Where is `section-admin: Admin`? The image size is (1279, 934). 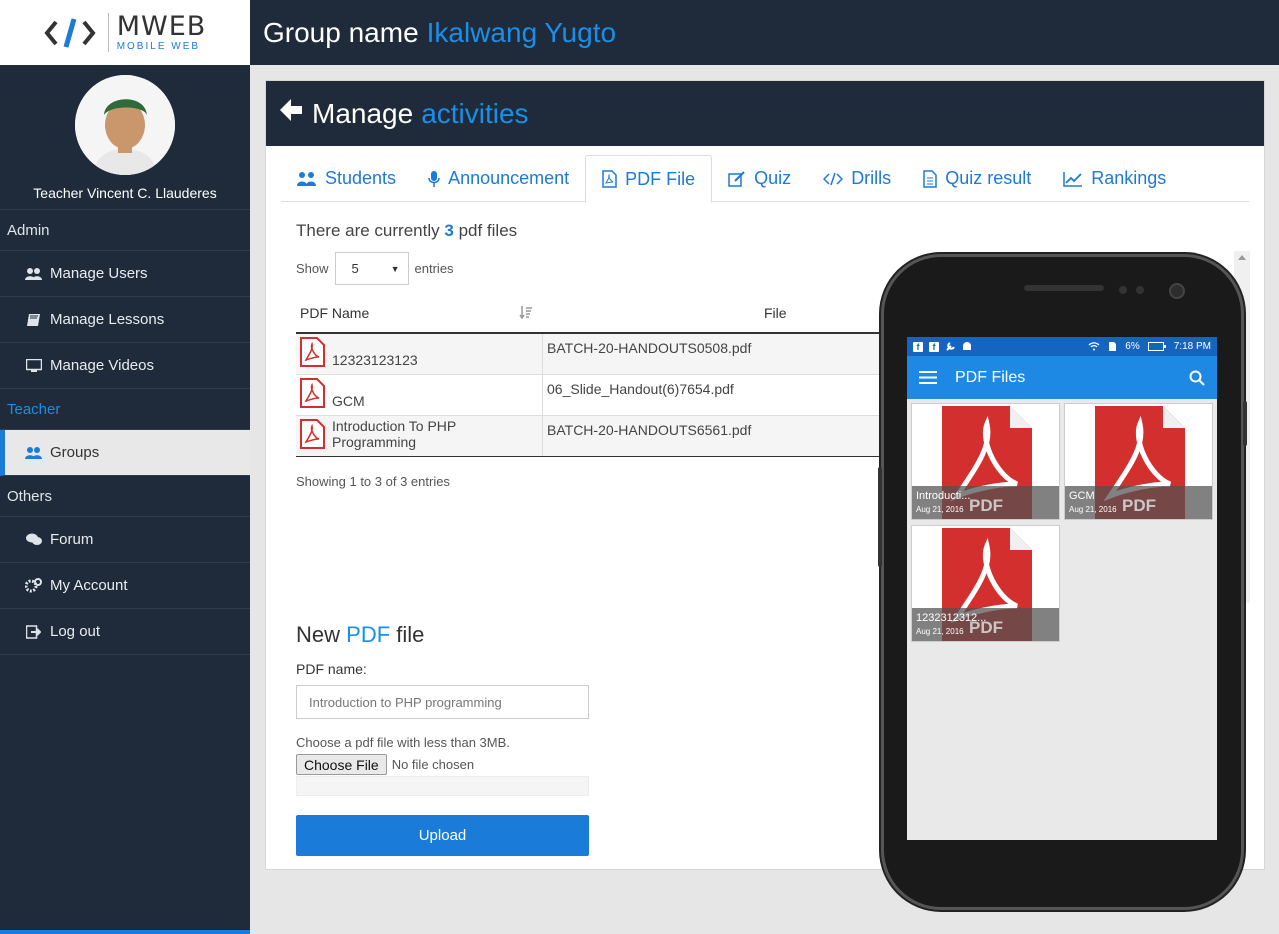
section-admin: Admin is located at coordinates (125, 230).